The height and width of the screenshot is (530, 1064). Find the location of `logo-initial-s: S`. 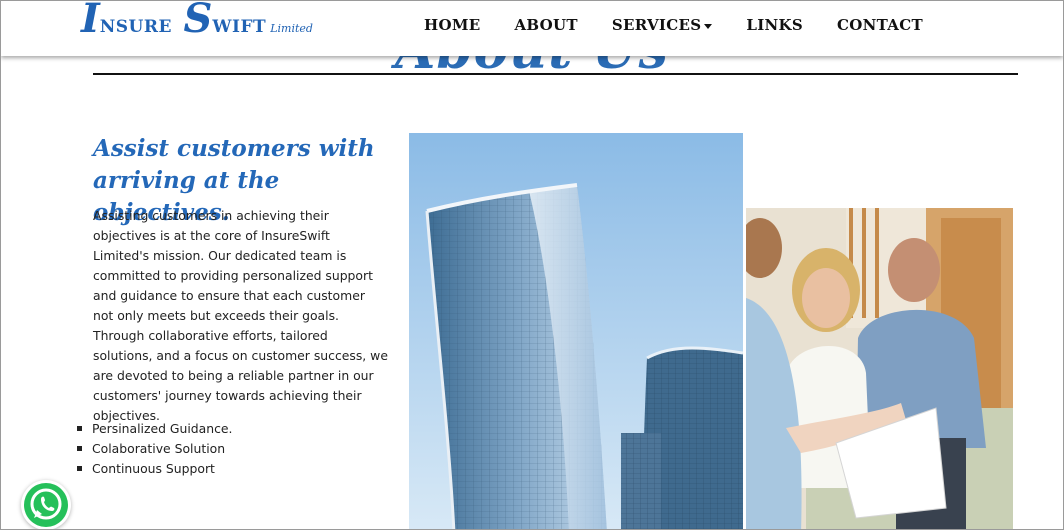

logo-initial-s: S is located at coordinates (198, 21).